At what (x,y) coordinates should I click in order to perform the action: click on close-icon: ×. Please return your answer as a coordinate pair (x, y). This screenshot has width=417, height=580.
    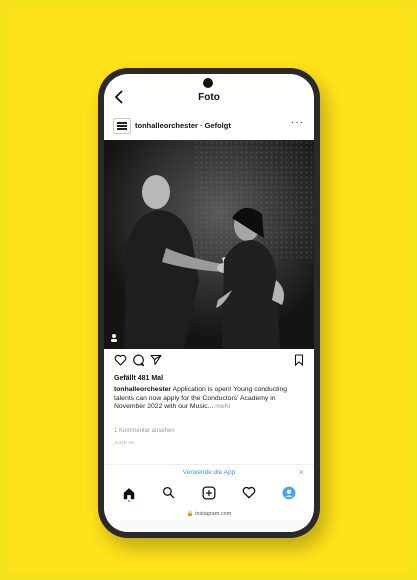
    Looking at the image, I should click on (301, 472).